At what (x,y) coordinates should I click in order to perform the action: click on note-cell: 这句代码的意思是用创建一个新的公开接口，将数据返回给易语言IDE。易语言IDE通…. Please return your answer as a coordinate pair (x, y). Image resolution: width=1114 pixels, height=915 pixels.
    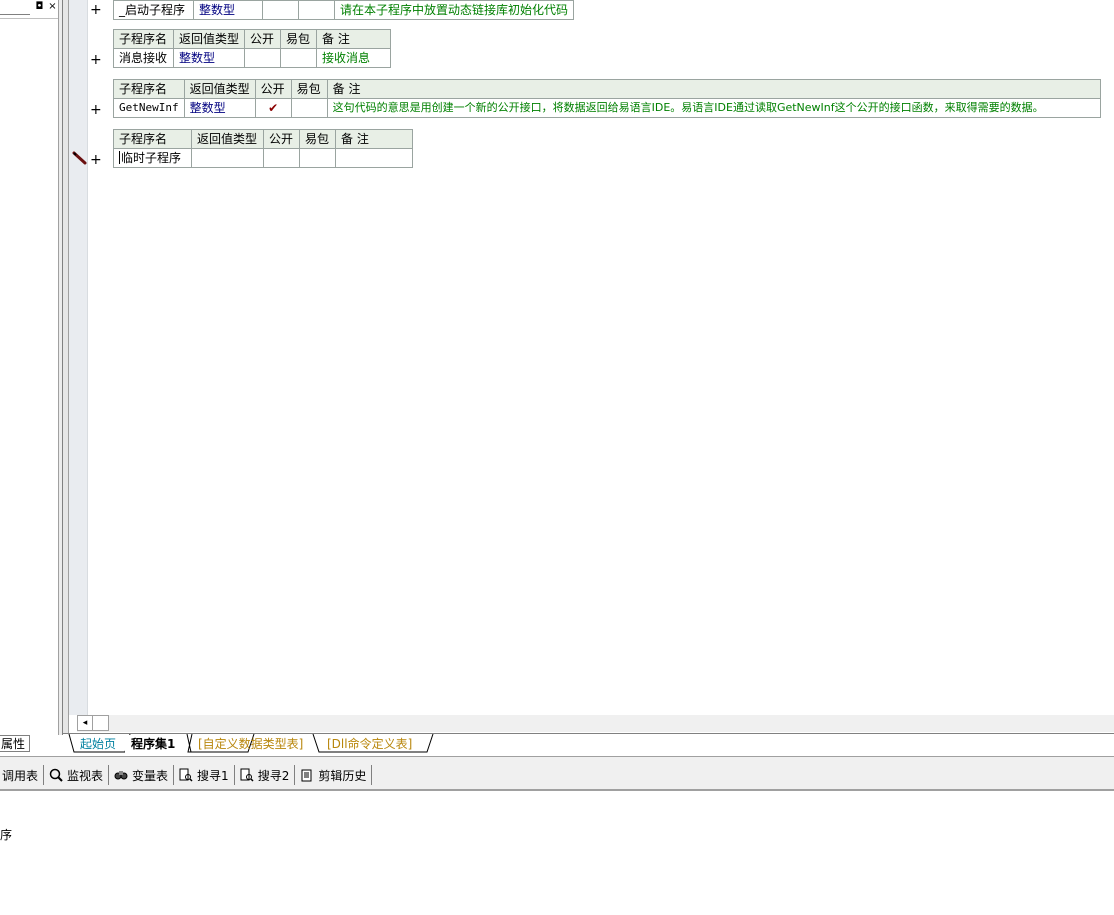
    Looking at the image, I should click on (713, 108).